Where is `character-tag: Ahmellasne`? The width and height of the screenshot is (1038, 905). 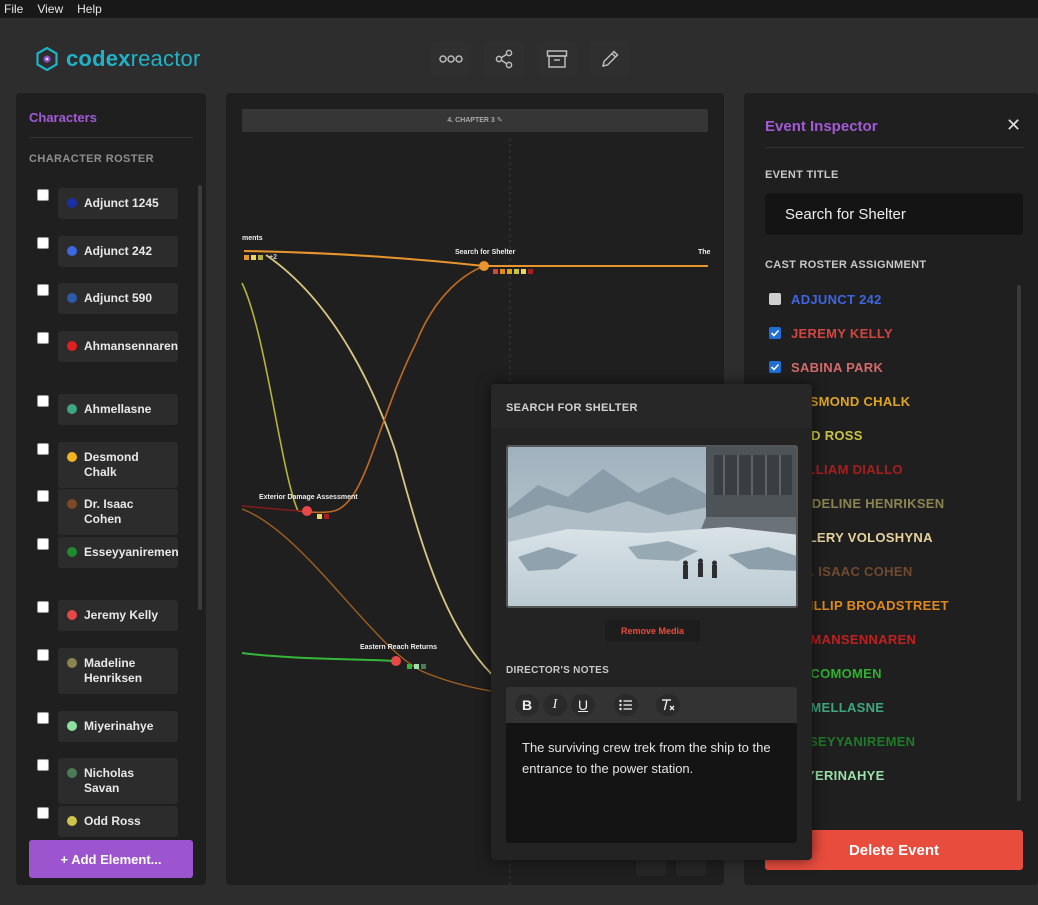
character-tag: Ahmellasne is located at coordinates (118, 409).